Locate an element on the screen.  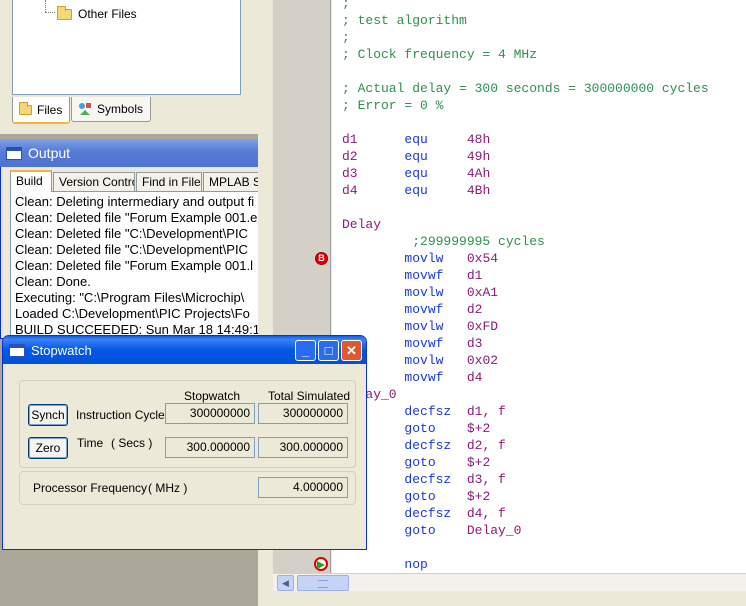
project-tree: Other Files is located at coordinates (126, 47).